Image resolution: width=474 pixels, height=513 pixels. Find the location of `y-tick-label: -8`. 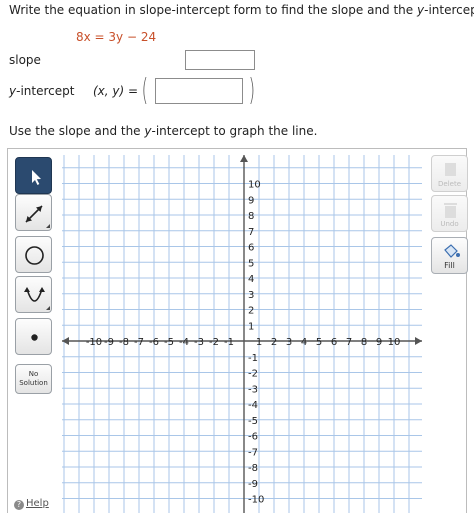

y-tick-label: -8 is located at coordinates (253, 468).